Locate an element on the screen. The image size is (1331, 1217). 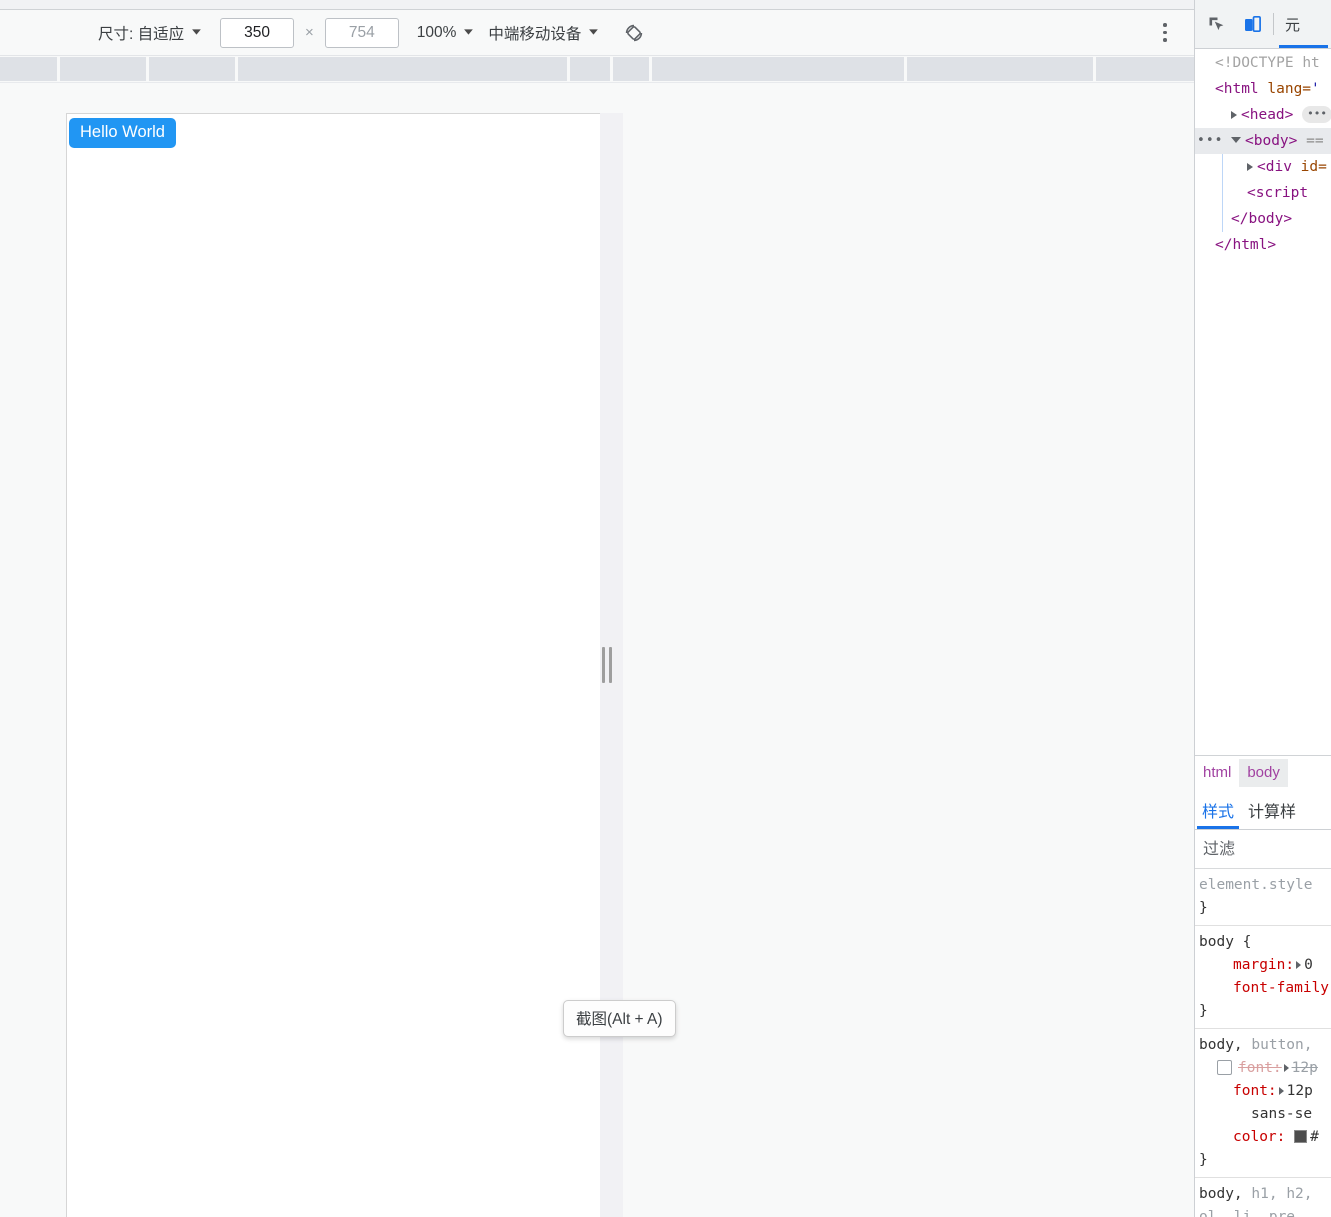
rule-selector-part: h2, is located at coordinates (1299, 1194).